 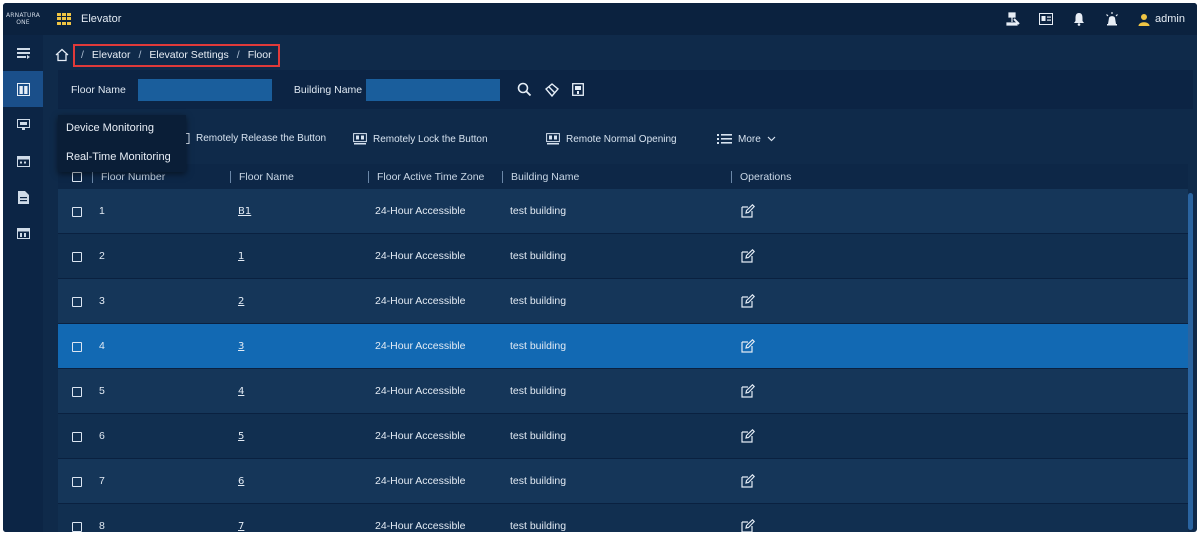 What do you see at coordinates (118, 157) in the screenshot?
I see `menu-item-real-time-monitoring: Real-Time Monitoring` at bounding box center [118, 157].